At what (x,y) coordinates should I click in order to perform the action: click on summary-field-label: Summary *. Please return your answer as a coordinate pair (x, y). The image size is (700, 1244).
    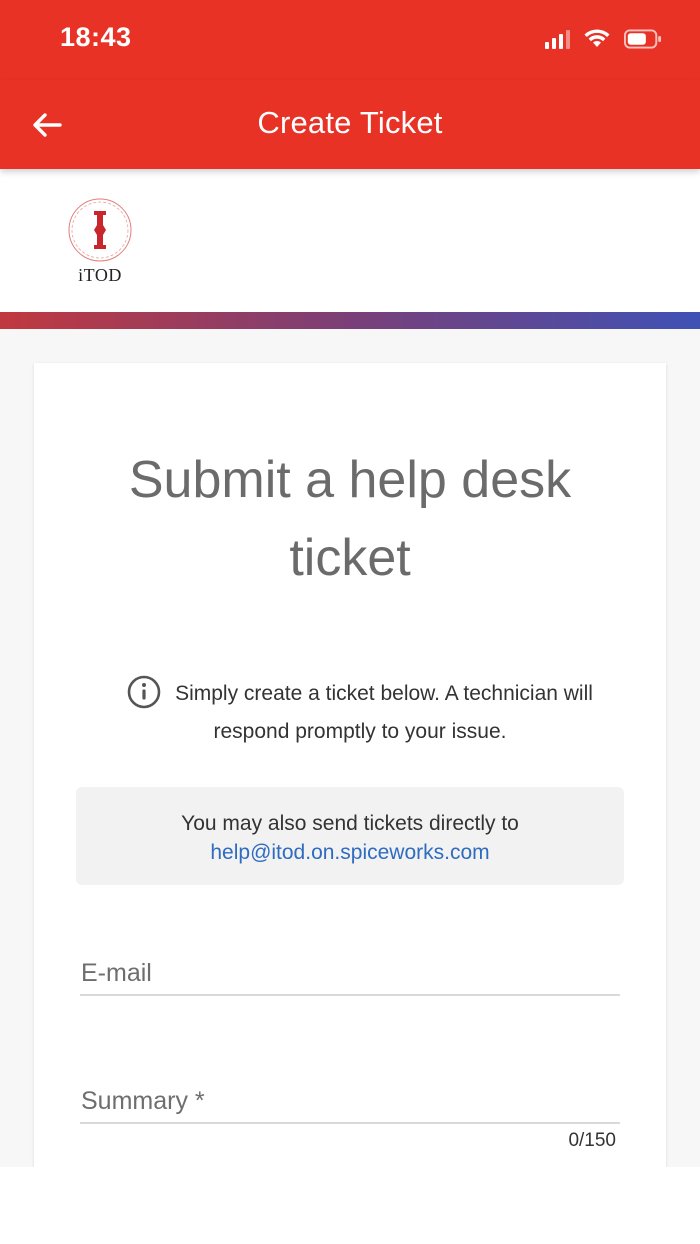
    Looking at the image, I should click on (143, 1101).